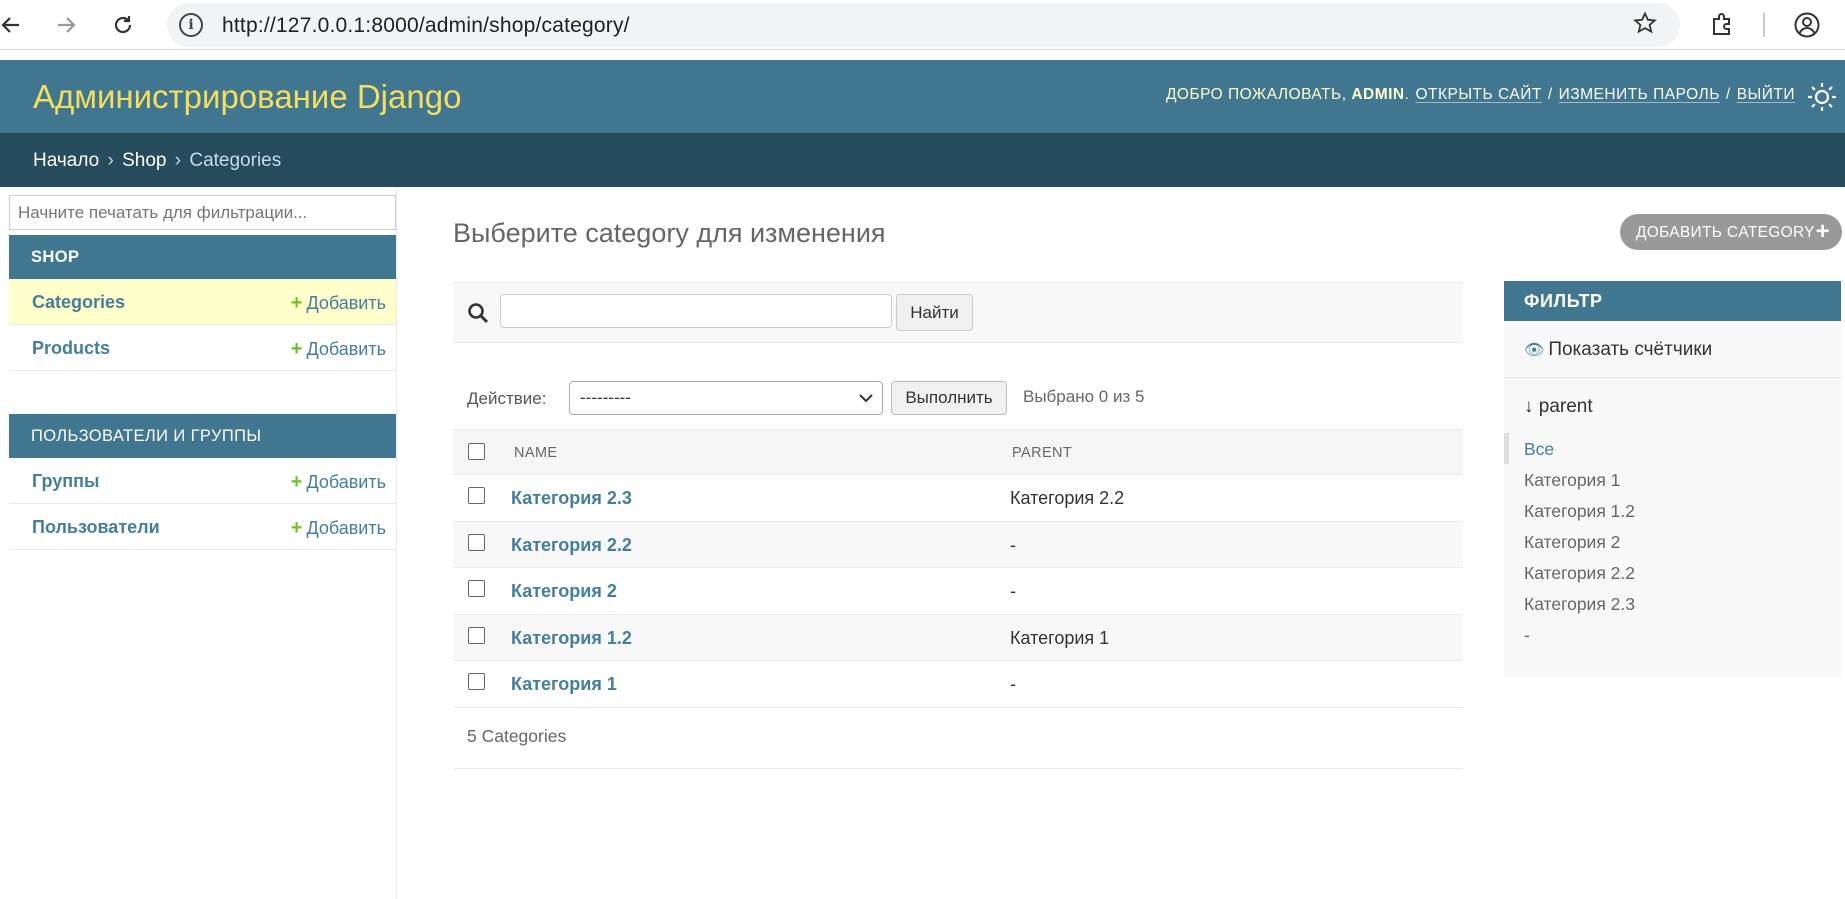  What do you see at coordinates (1645, 23) in the screenshot?
I see `bookmark-star-icon` at bounding box center [1645, 23].